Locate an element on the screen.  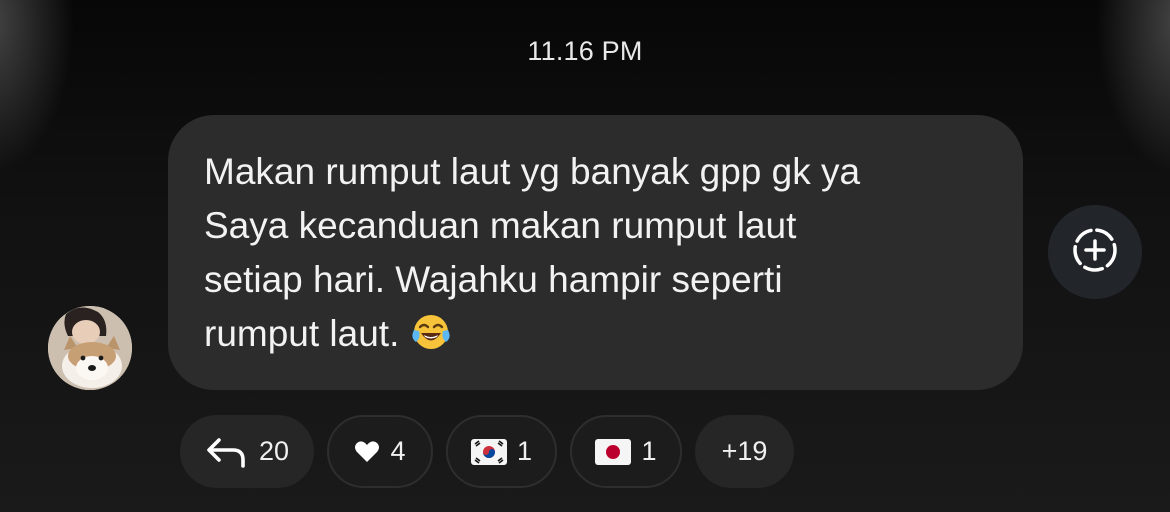
timestamp: 11.16 PM is located at coordinates (585, 51).